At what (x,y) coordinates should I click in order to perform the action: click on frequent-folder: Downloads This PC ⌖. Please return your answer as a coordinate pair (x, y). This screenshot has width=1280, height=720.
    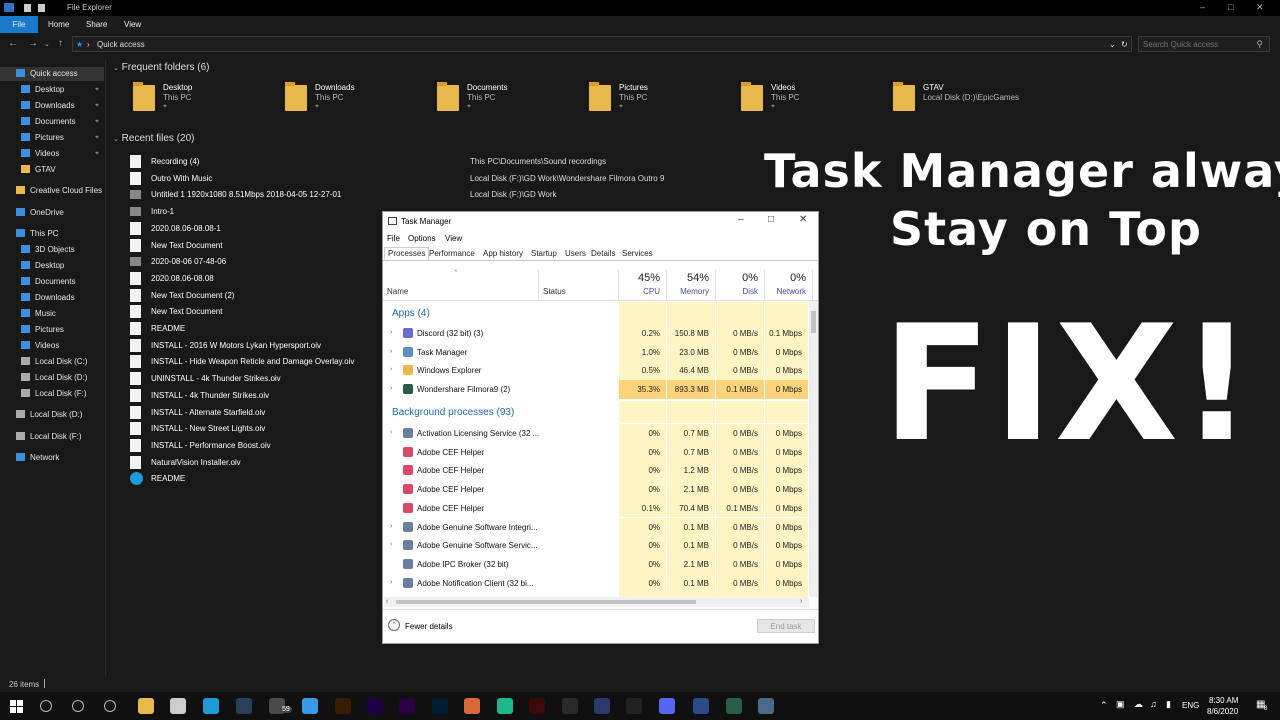
    Looking at the image, I should click on (360, 98).